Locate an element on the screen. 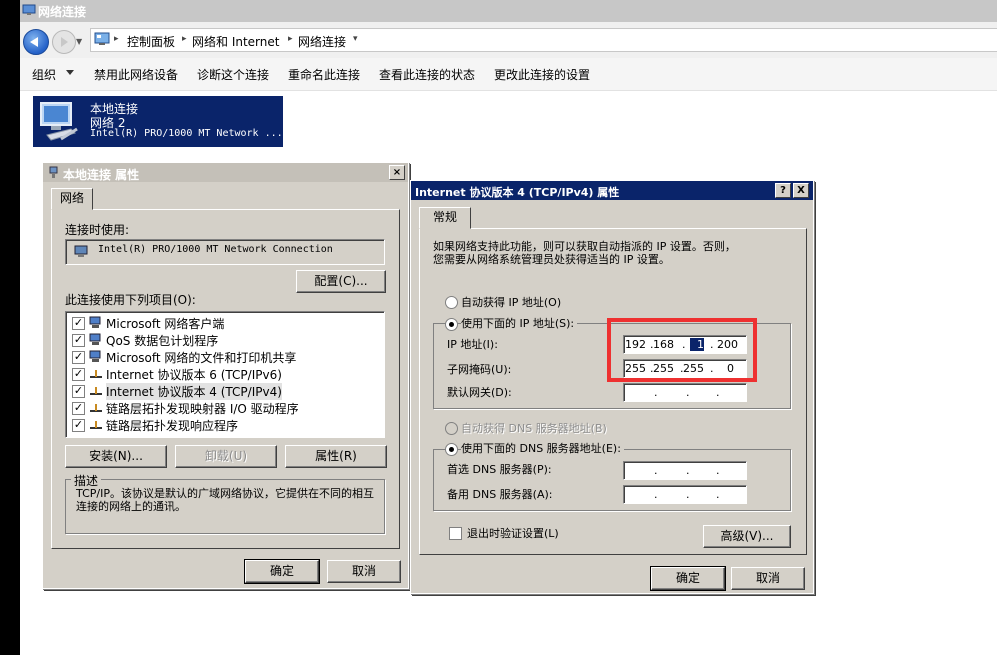 Image resolution: width=997 pixels, height=655 pixels. dialog-title: Internet 协议版本 4 (TCP/IPv4) 属性 is located at coordinates (517, 192).